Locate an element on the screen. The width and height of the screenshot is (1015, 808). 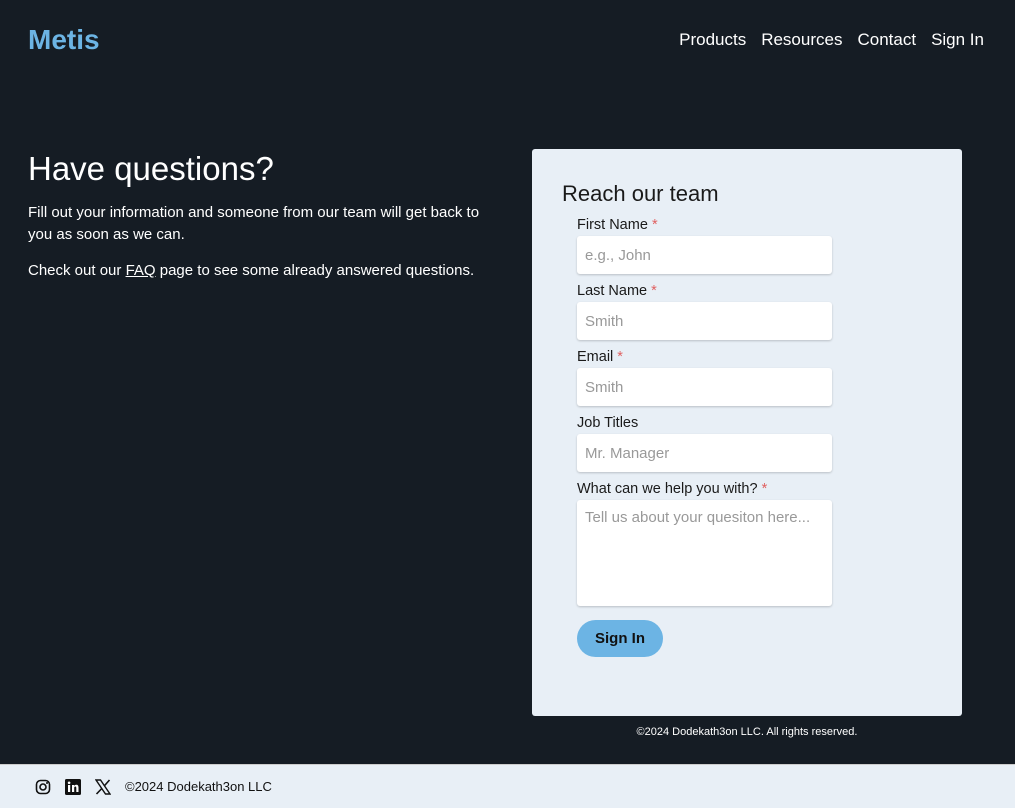
nav-contact: Contact is located at coordinates (886, 40).